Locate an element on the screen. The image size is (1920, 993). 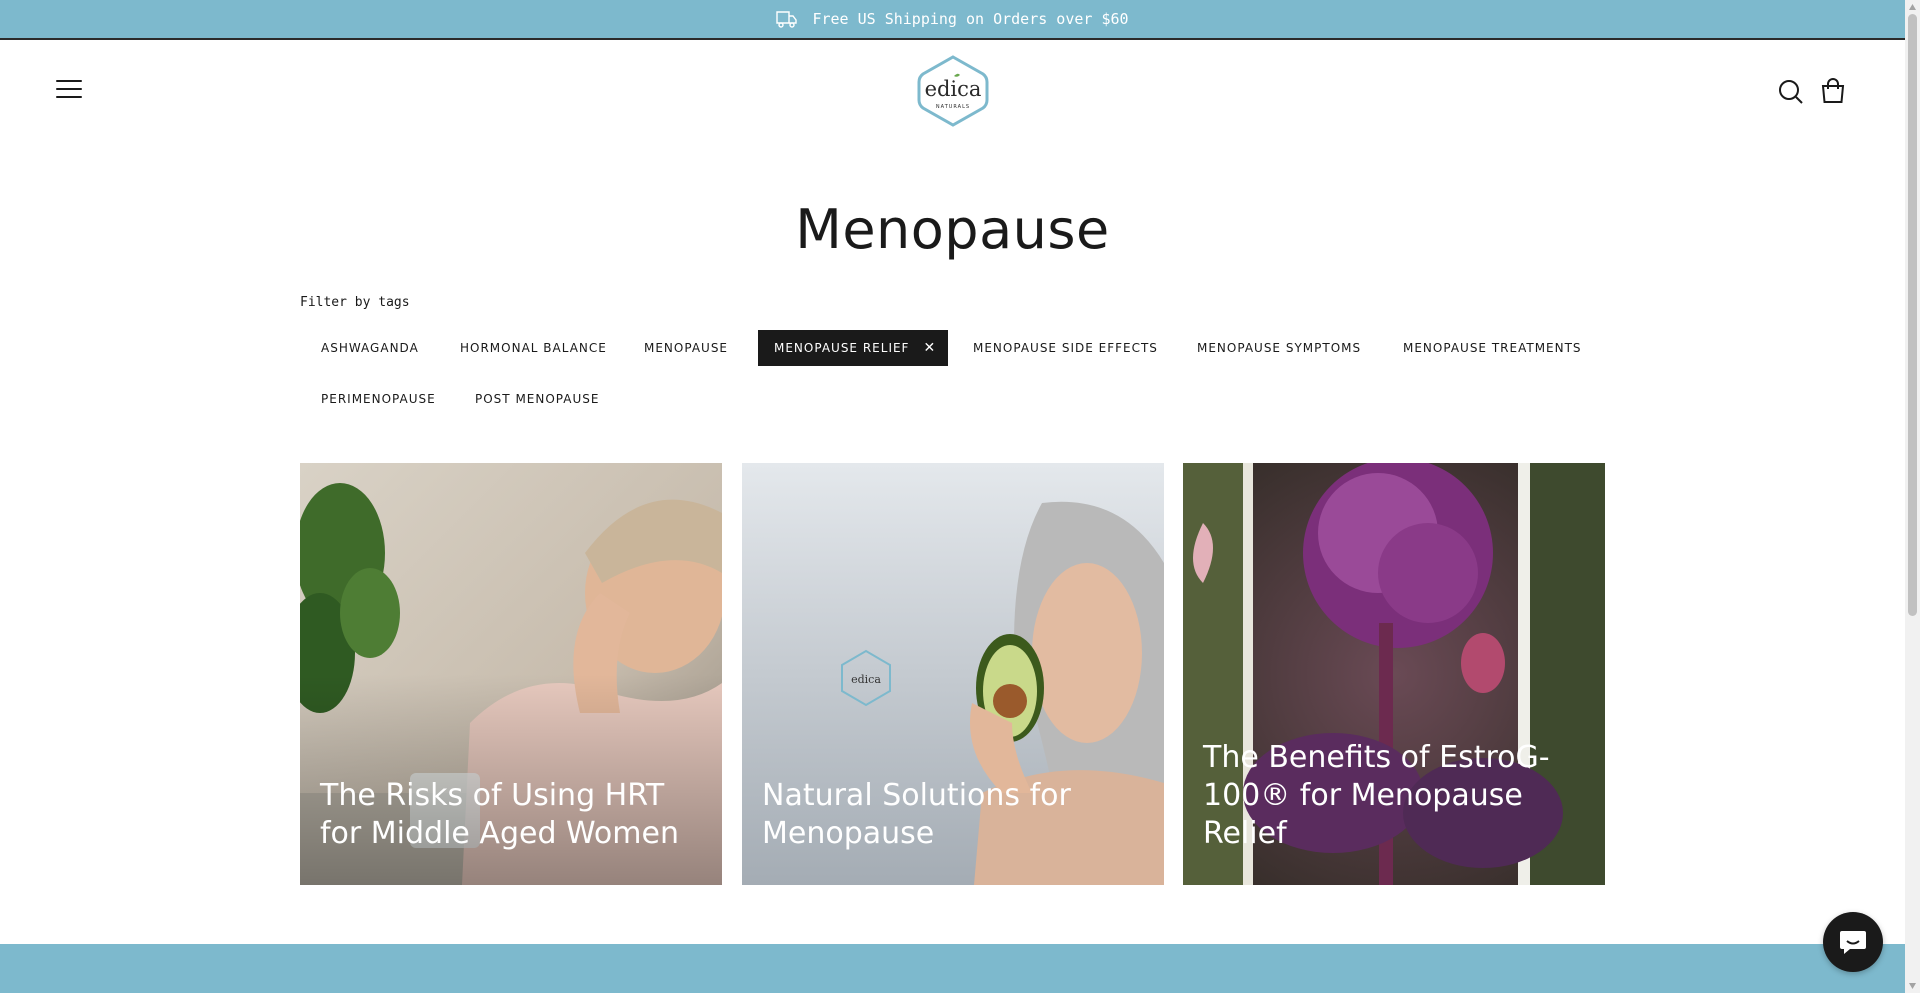
tag-menopause-relief-active: MENOPAUSE RELIEF ✕ is located at coordinates (853, 348).